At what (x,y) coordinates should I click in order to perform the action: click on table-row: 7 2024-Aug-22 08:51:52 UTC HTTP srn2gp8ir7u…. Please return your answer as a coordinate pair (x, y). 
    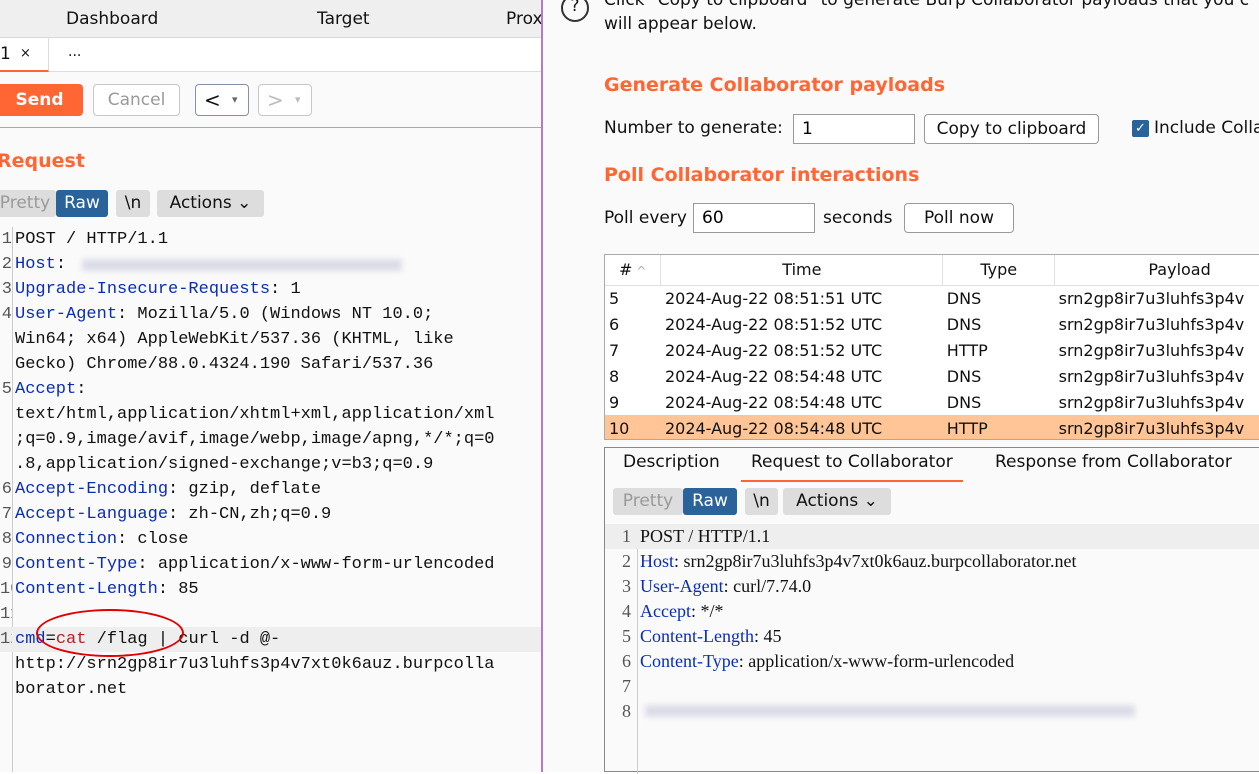
    Looking at the image, I should click on (932, 350).